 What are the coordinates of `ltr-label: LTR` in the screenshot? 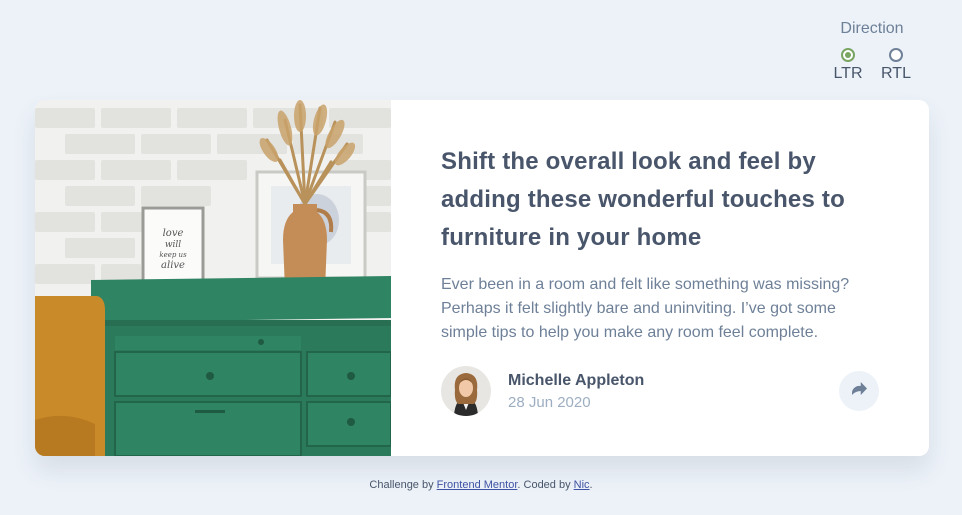 It's located at (847, 74).